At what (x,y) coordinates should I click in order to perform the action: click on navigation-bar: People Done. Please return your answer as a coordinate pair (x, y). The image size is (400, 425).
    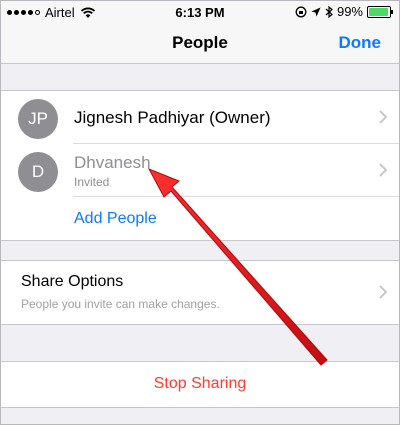
    Looking at the image, I should click on (200, 43).